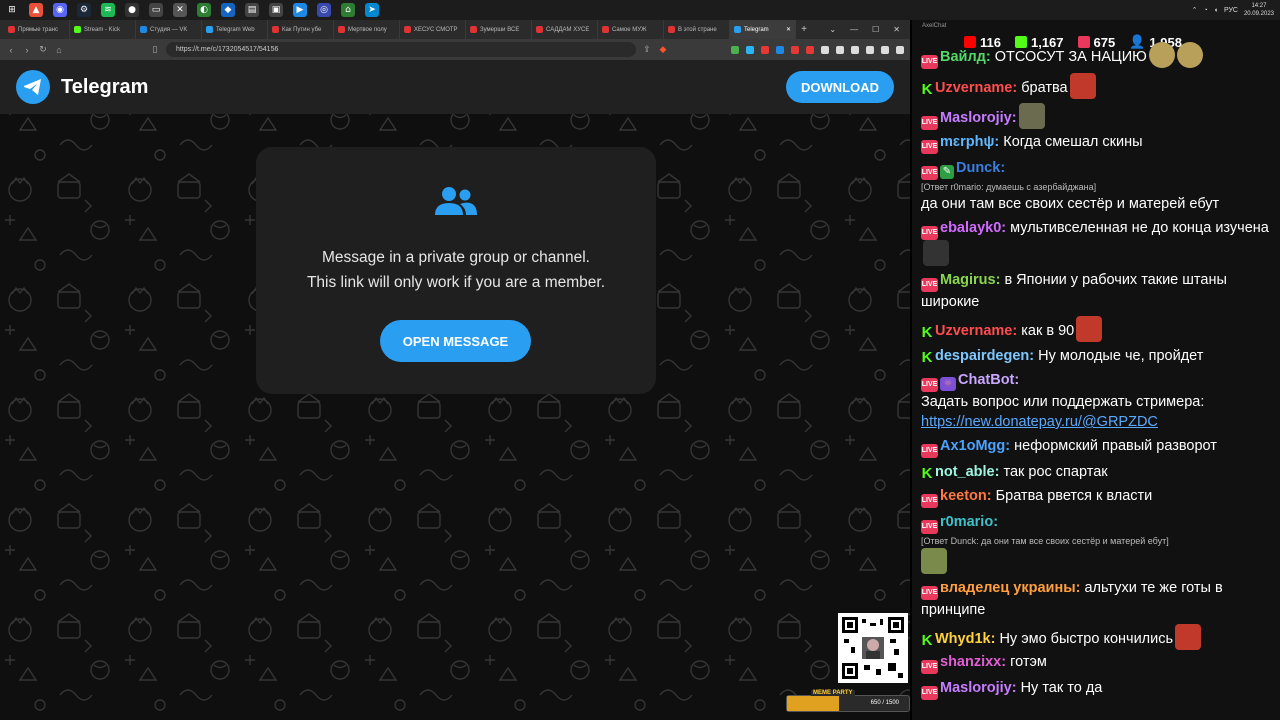  I want to click on brave-shields-icon: ◆, so click(663, 49).